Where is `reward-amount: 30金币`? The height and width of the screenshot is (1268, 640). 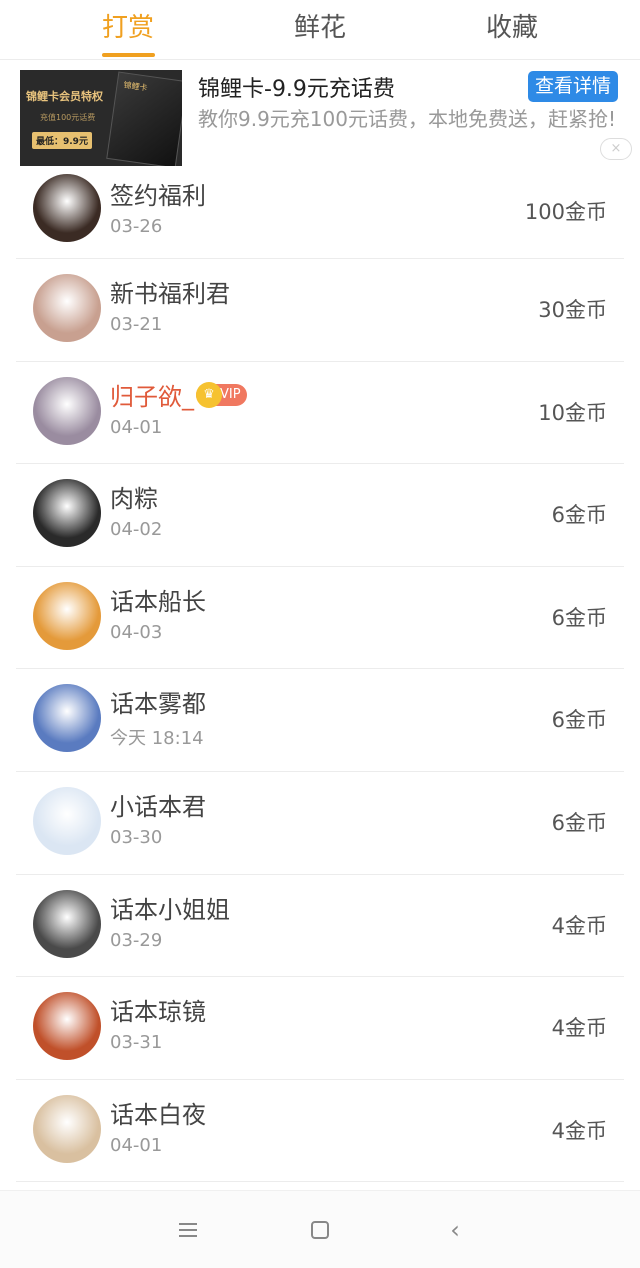 reward-amount: 30金币 is located at coordinates (572, 310).